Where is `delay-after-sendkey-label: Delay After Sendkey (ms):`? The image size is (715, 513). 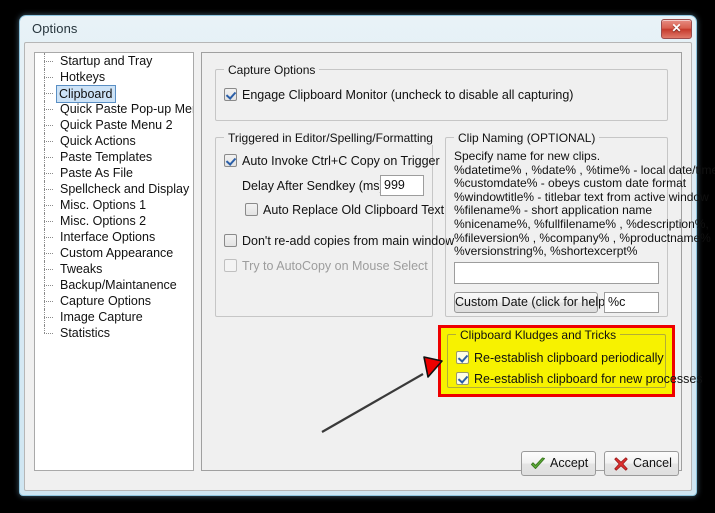 delay-after-sendkey-label: Delay After Sendkey (ms): is located at coordinates (315, 186).